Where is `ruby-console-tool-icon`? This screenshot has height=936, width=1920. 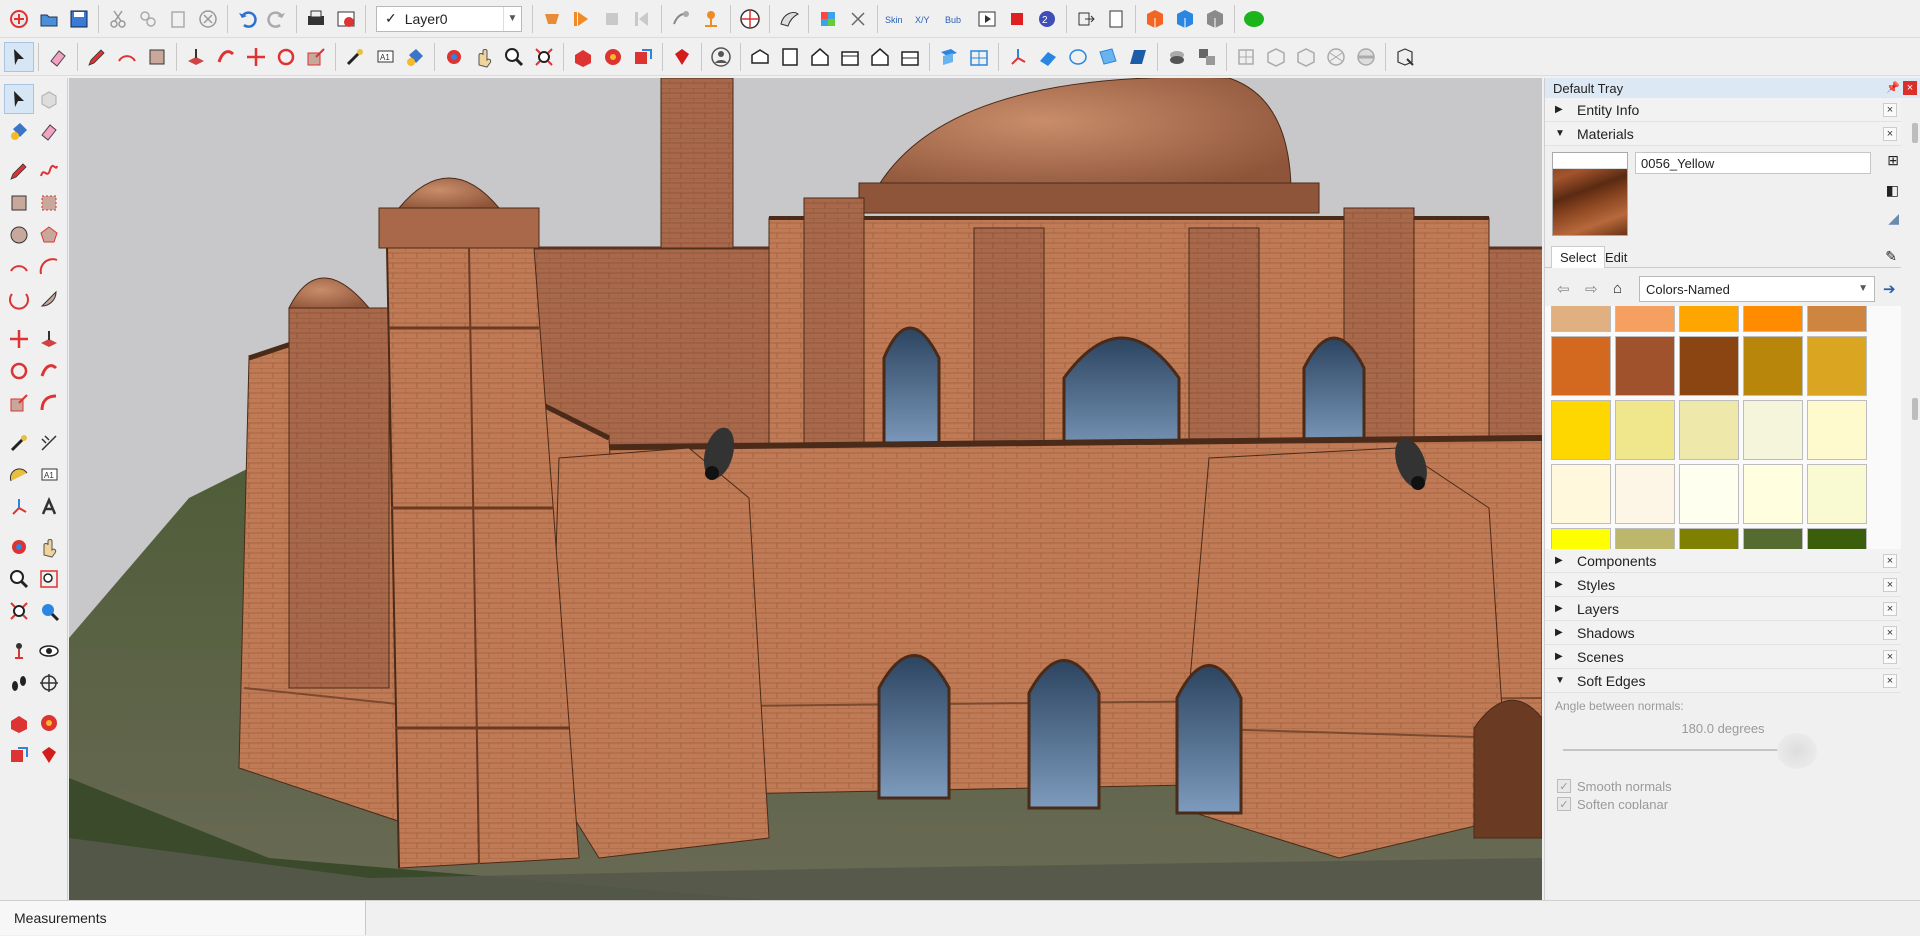 ruby-console-tool-icon is located at coordinates (49, 755).